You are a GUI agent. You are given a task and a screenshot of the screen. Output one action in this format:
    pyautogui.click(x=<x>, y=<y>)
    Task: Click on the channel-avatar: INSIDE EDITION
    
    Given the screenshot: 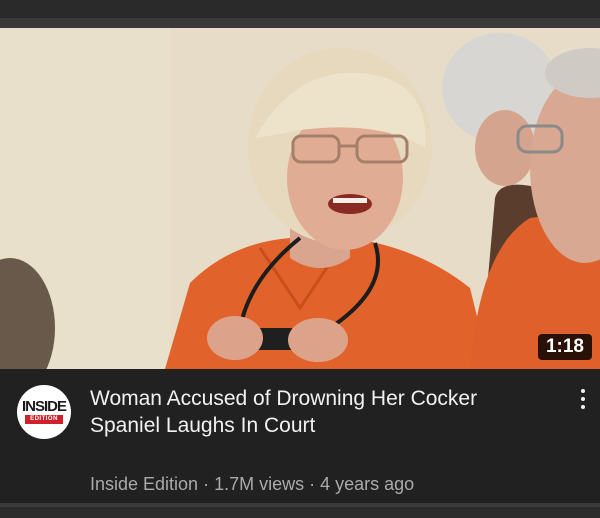 What is the action you would take?
    pyautogui.click(x=44, y=412)
    